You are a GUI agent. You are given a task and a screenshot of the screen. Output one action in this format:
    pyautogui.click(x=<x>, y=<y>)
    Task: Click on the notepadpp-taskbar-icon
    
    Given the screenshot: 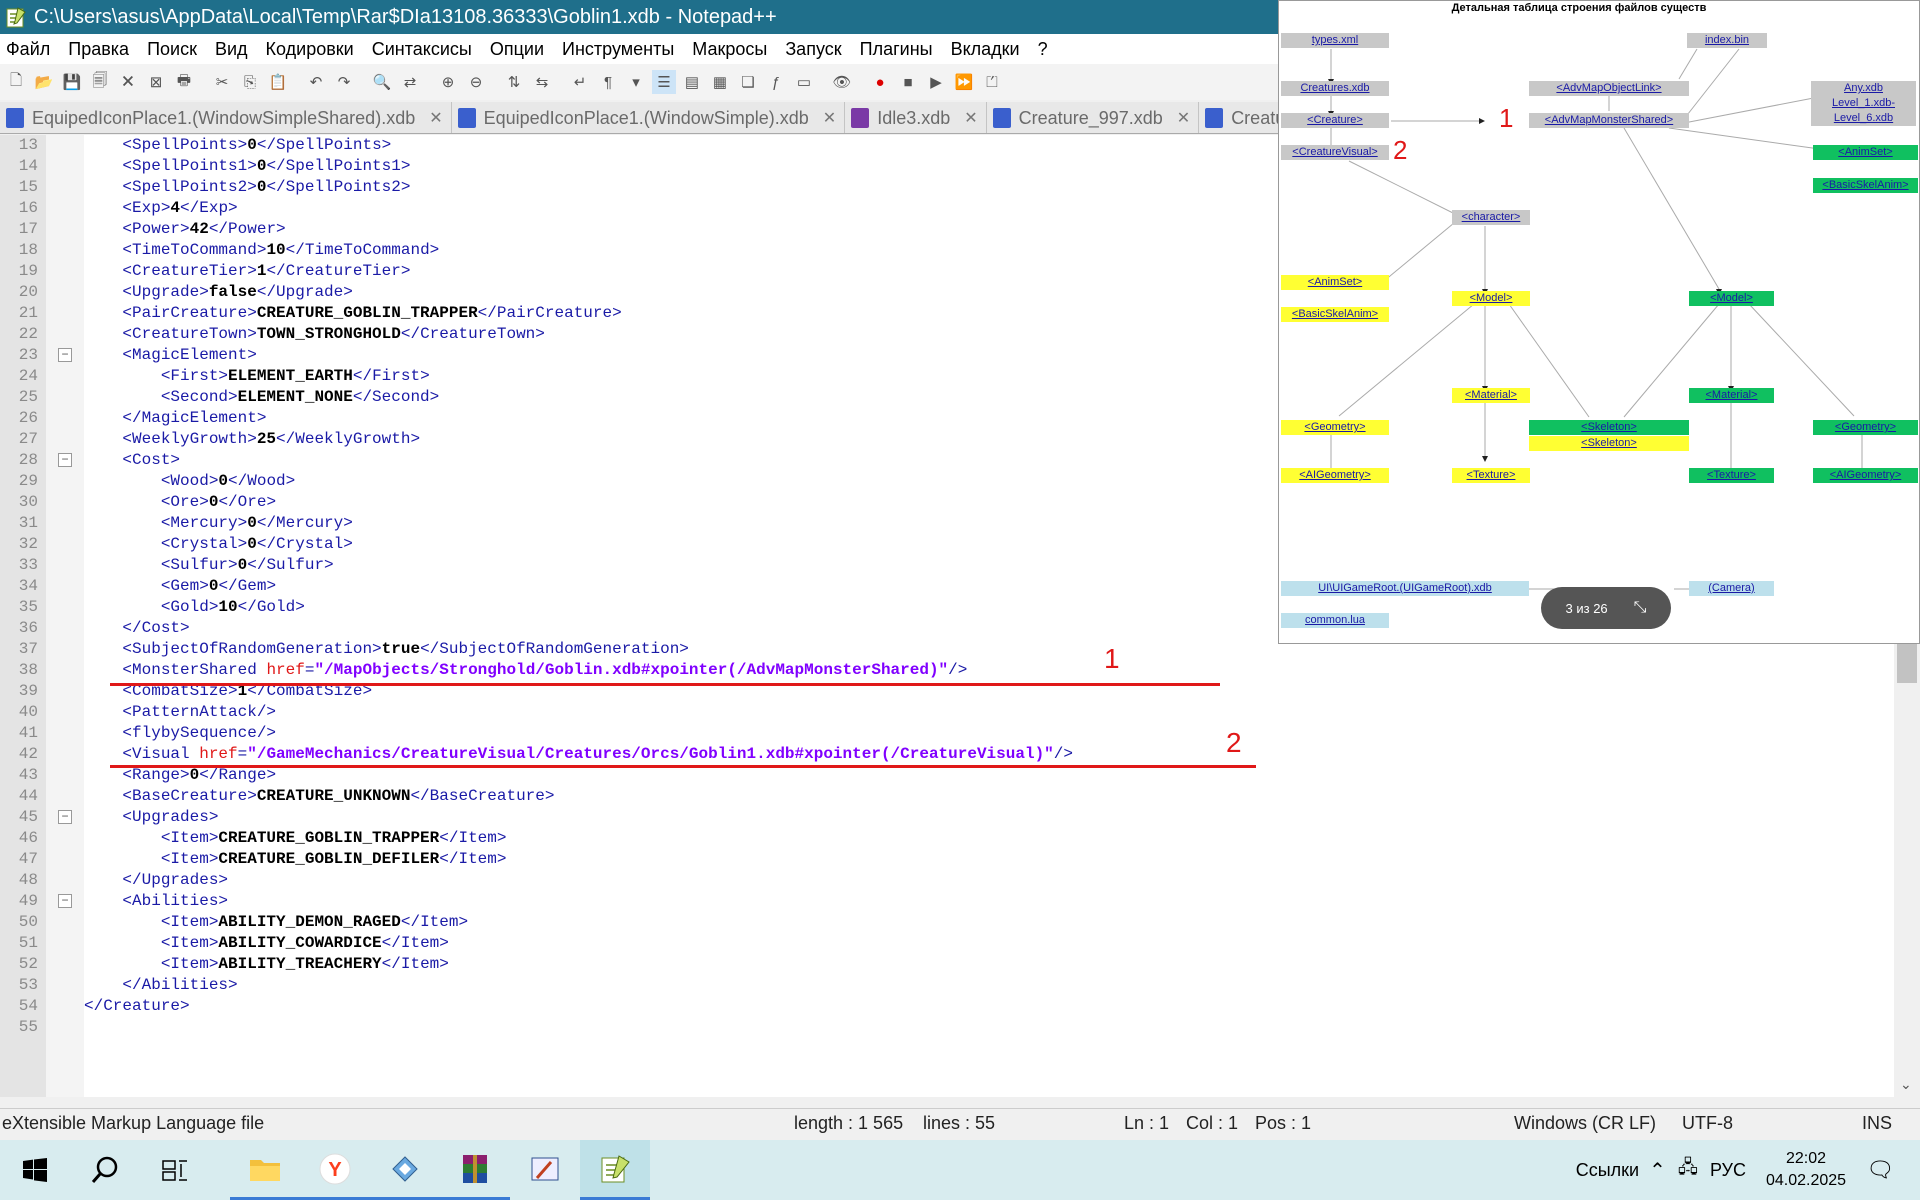 What is the action you would take?
    pyautogui.click(x=615, y=1170)
    